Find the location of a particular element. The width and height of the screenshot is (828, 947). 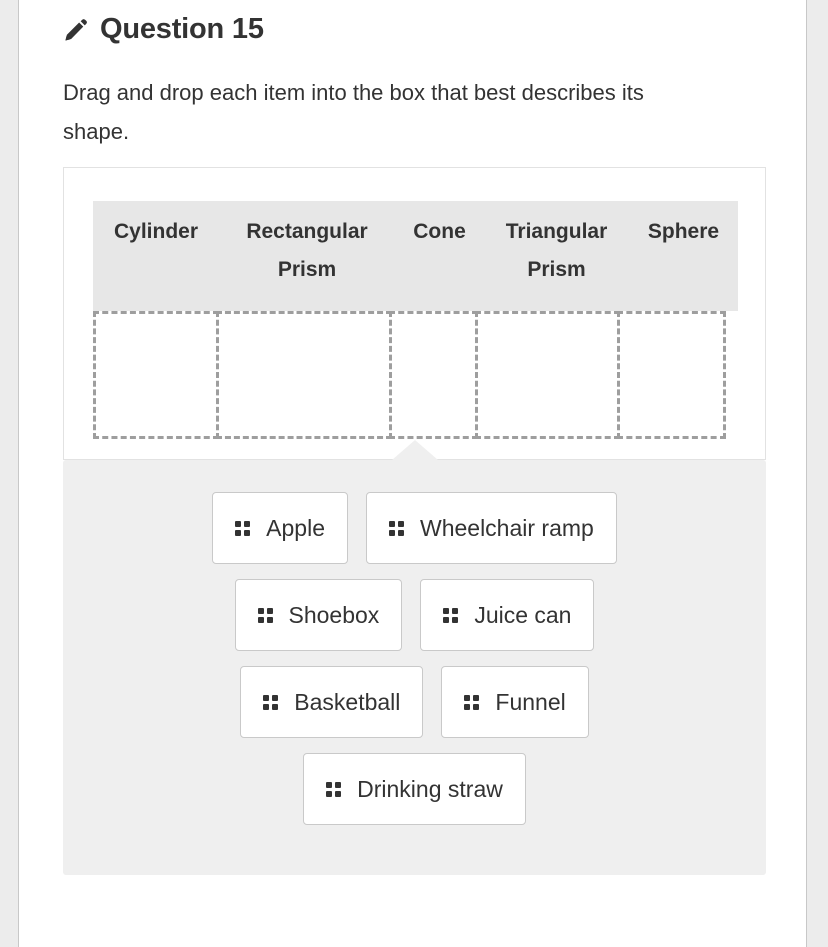

item-bank-row: Drinking straw is located at coordinates (414, 789).